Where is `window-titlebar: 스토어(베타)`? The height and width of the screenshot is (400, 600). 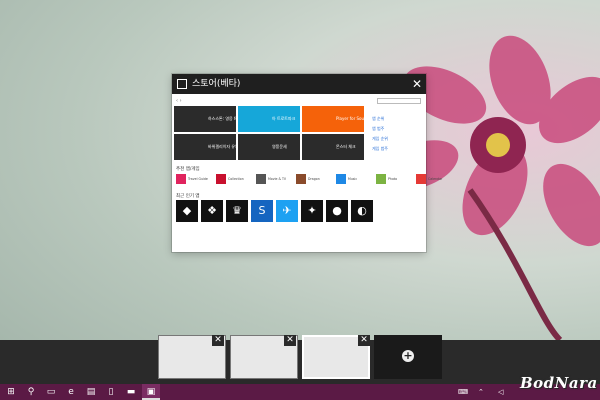 window-titlebar: 스토어(베타) is located at coordinates (299, 84).